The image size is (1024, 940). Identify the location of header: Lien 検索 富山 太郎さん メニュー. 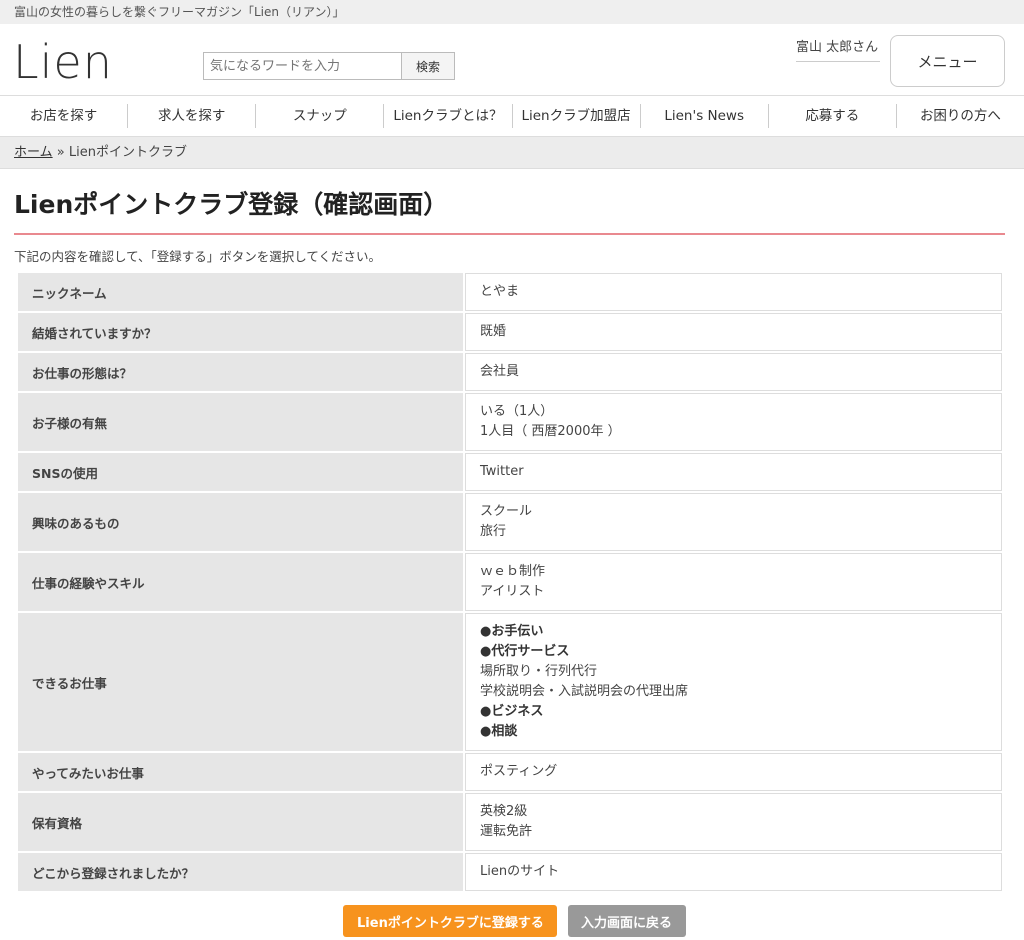
(512, 59).